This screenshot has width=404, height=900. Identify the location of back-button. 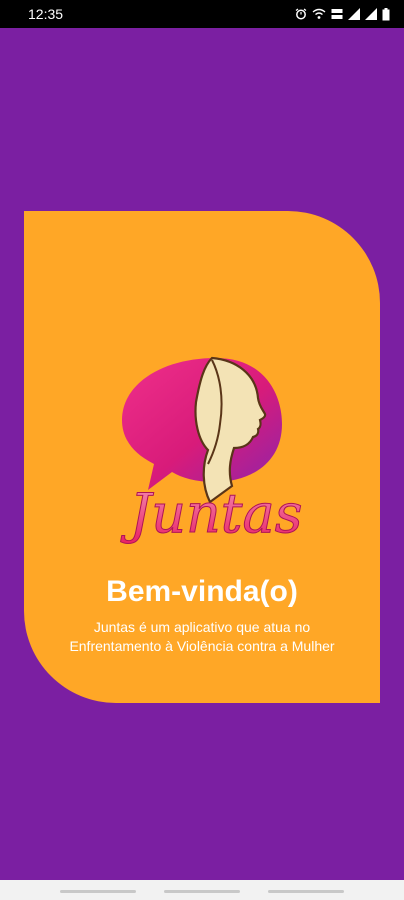
(306, 891).